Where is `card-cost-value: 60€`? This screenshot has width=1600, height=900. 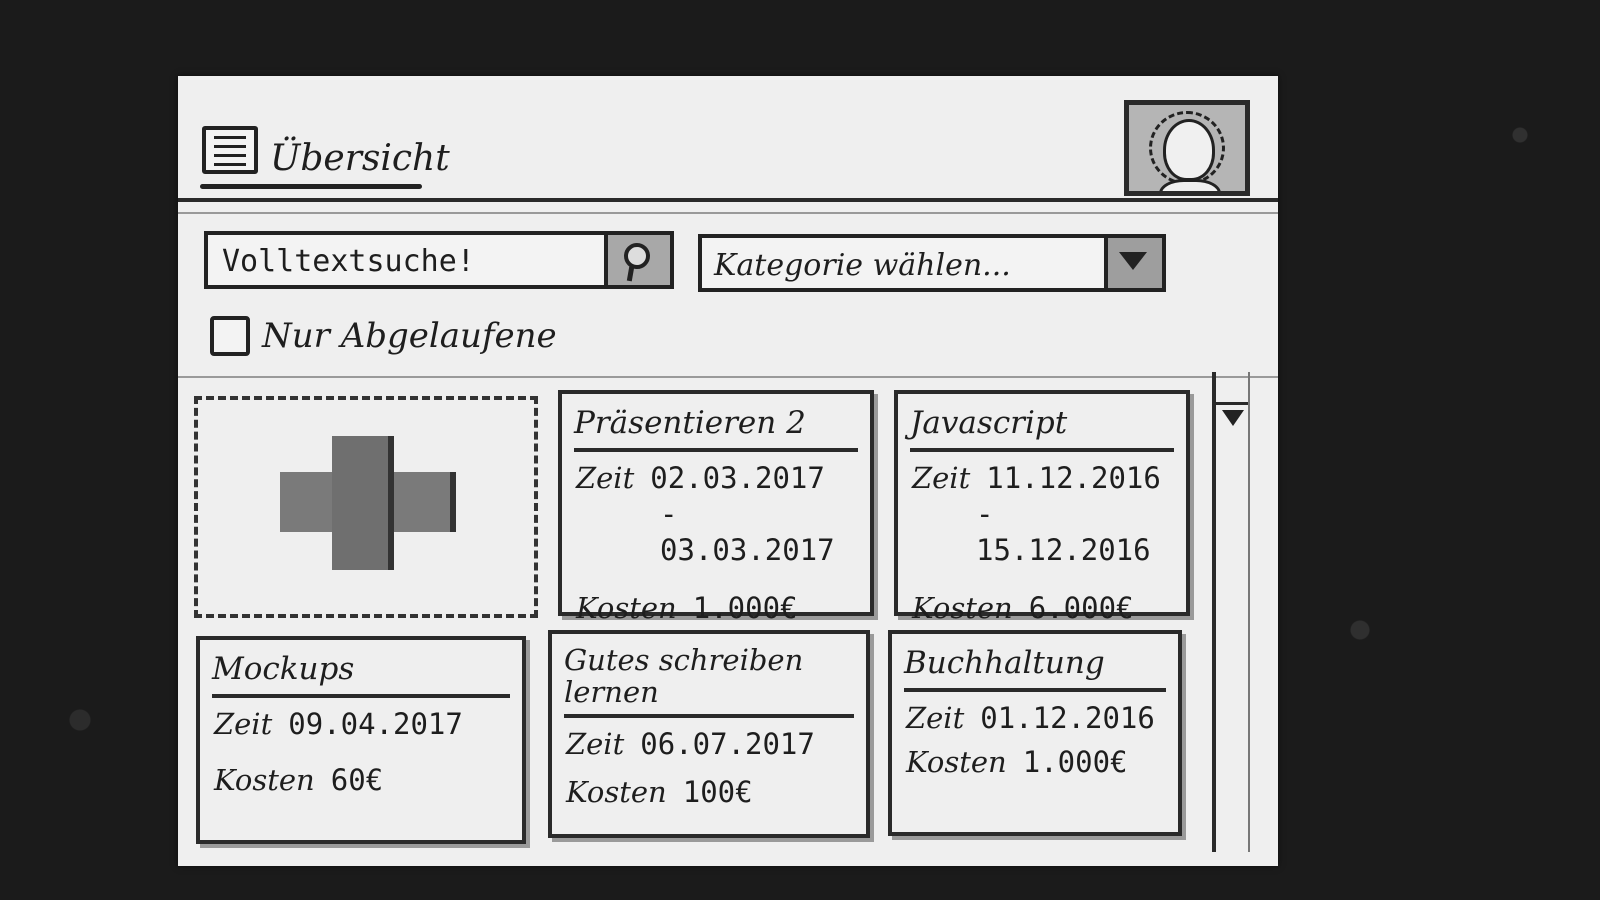
card-cost-value: 60€ is located at coordinates (357, 780).